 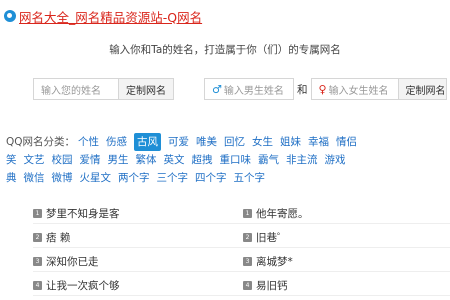 I want to click on name-text: 让我一次疯个够, so click(x=83, y=286).